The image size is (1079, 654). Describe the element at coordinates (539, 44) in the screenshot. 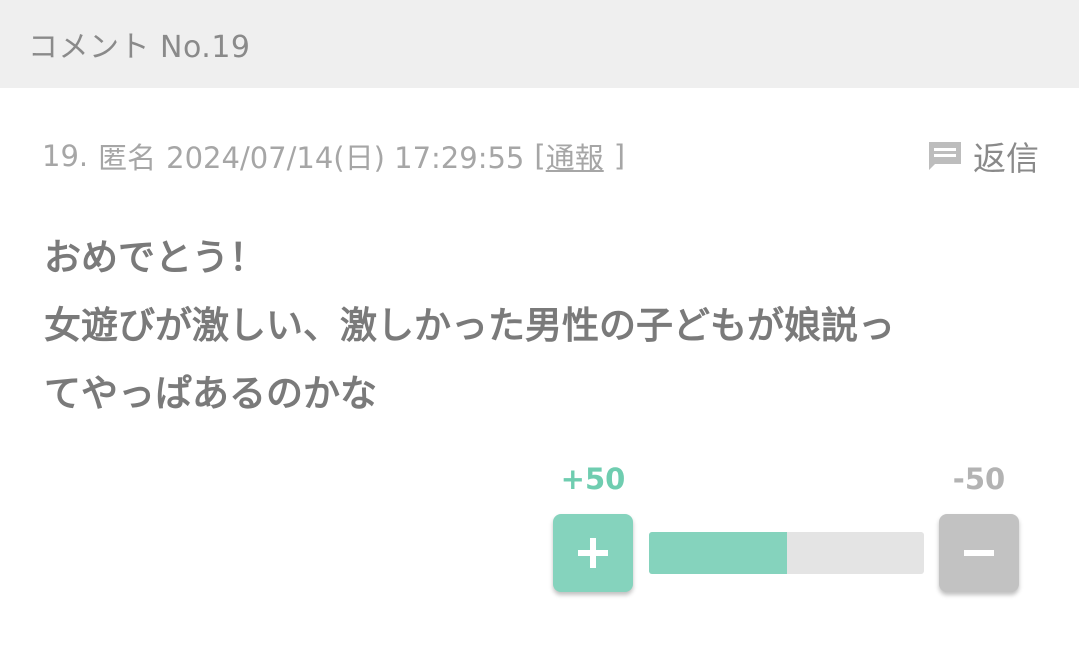

I see `comment-header: コメント No.19` at that location.